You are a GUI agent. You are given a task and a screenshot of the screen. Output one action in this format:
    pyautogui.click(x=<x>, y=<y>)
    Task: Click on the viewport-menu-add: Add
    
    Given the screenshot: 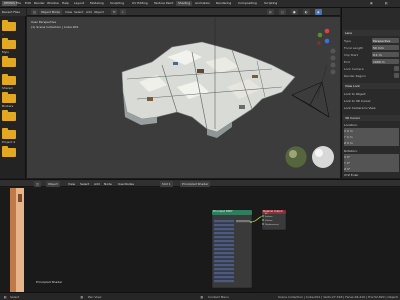 What is the action you would take?
    pyautogui.click(x=89, y=12)
    